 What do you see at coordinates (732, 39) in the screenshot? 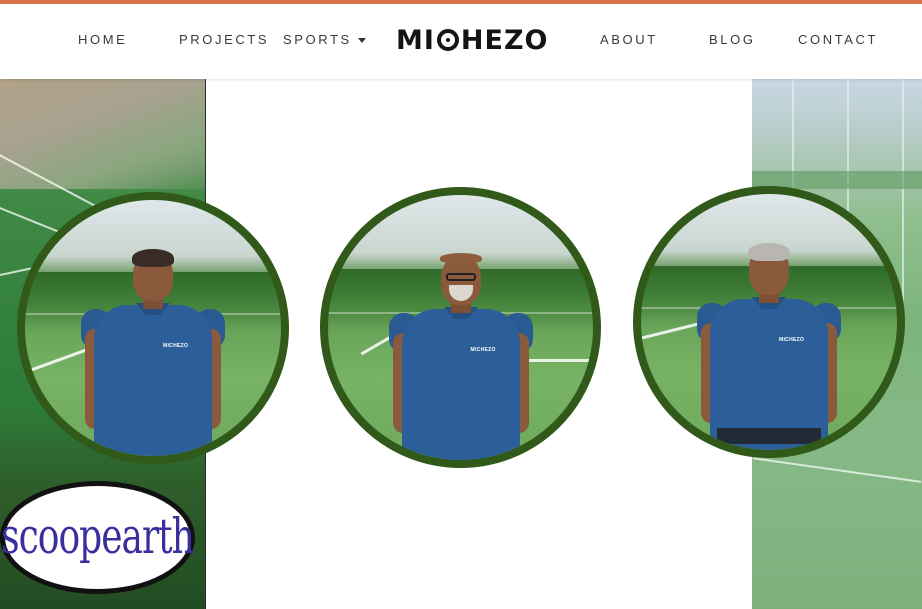
I see `nav-blog: BLOG` at bounding box center [732, 39].